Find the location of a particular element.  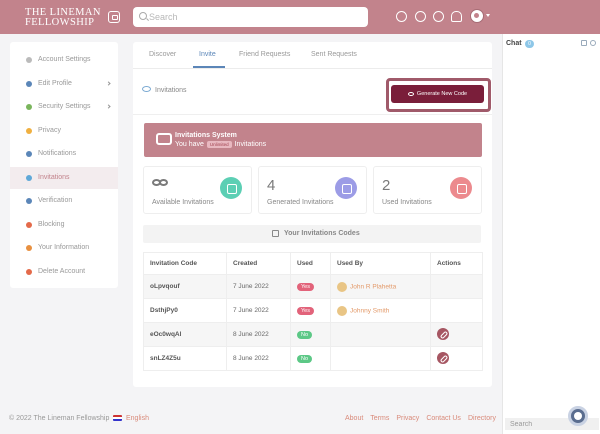

global-search is located at coordinates (250, 17).